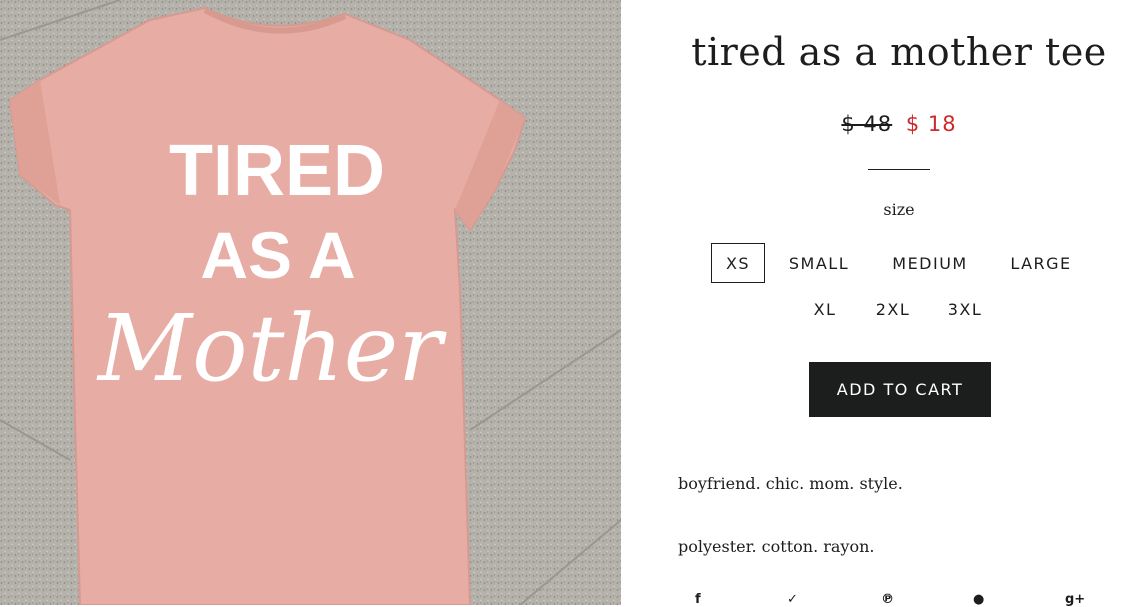 This screenshot has width=1147, height=607. Describe the element at coordinates (277, 255) in the screenshot. I see `shirt-text-line2: AS A` at that location.